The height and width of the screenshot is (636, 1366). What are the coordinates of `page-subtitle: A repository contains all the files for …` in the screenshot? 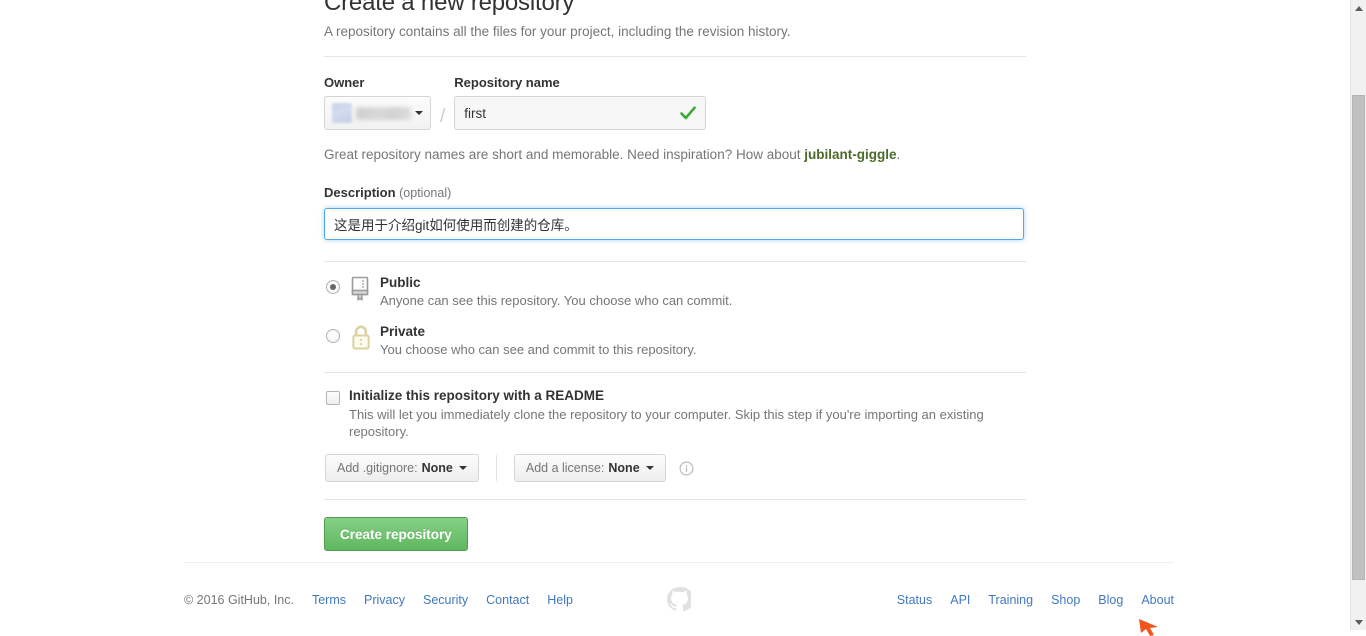 It's located at (557, 31).